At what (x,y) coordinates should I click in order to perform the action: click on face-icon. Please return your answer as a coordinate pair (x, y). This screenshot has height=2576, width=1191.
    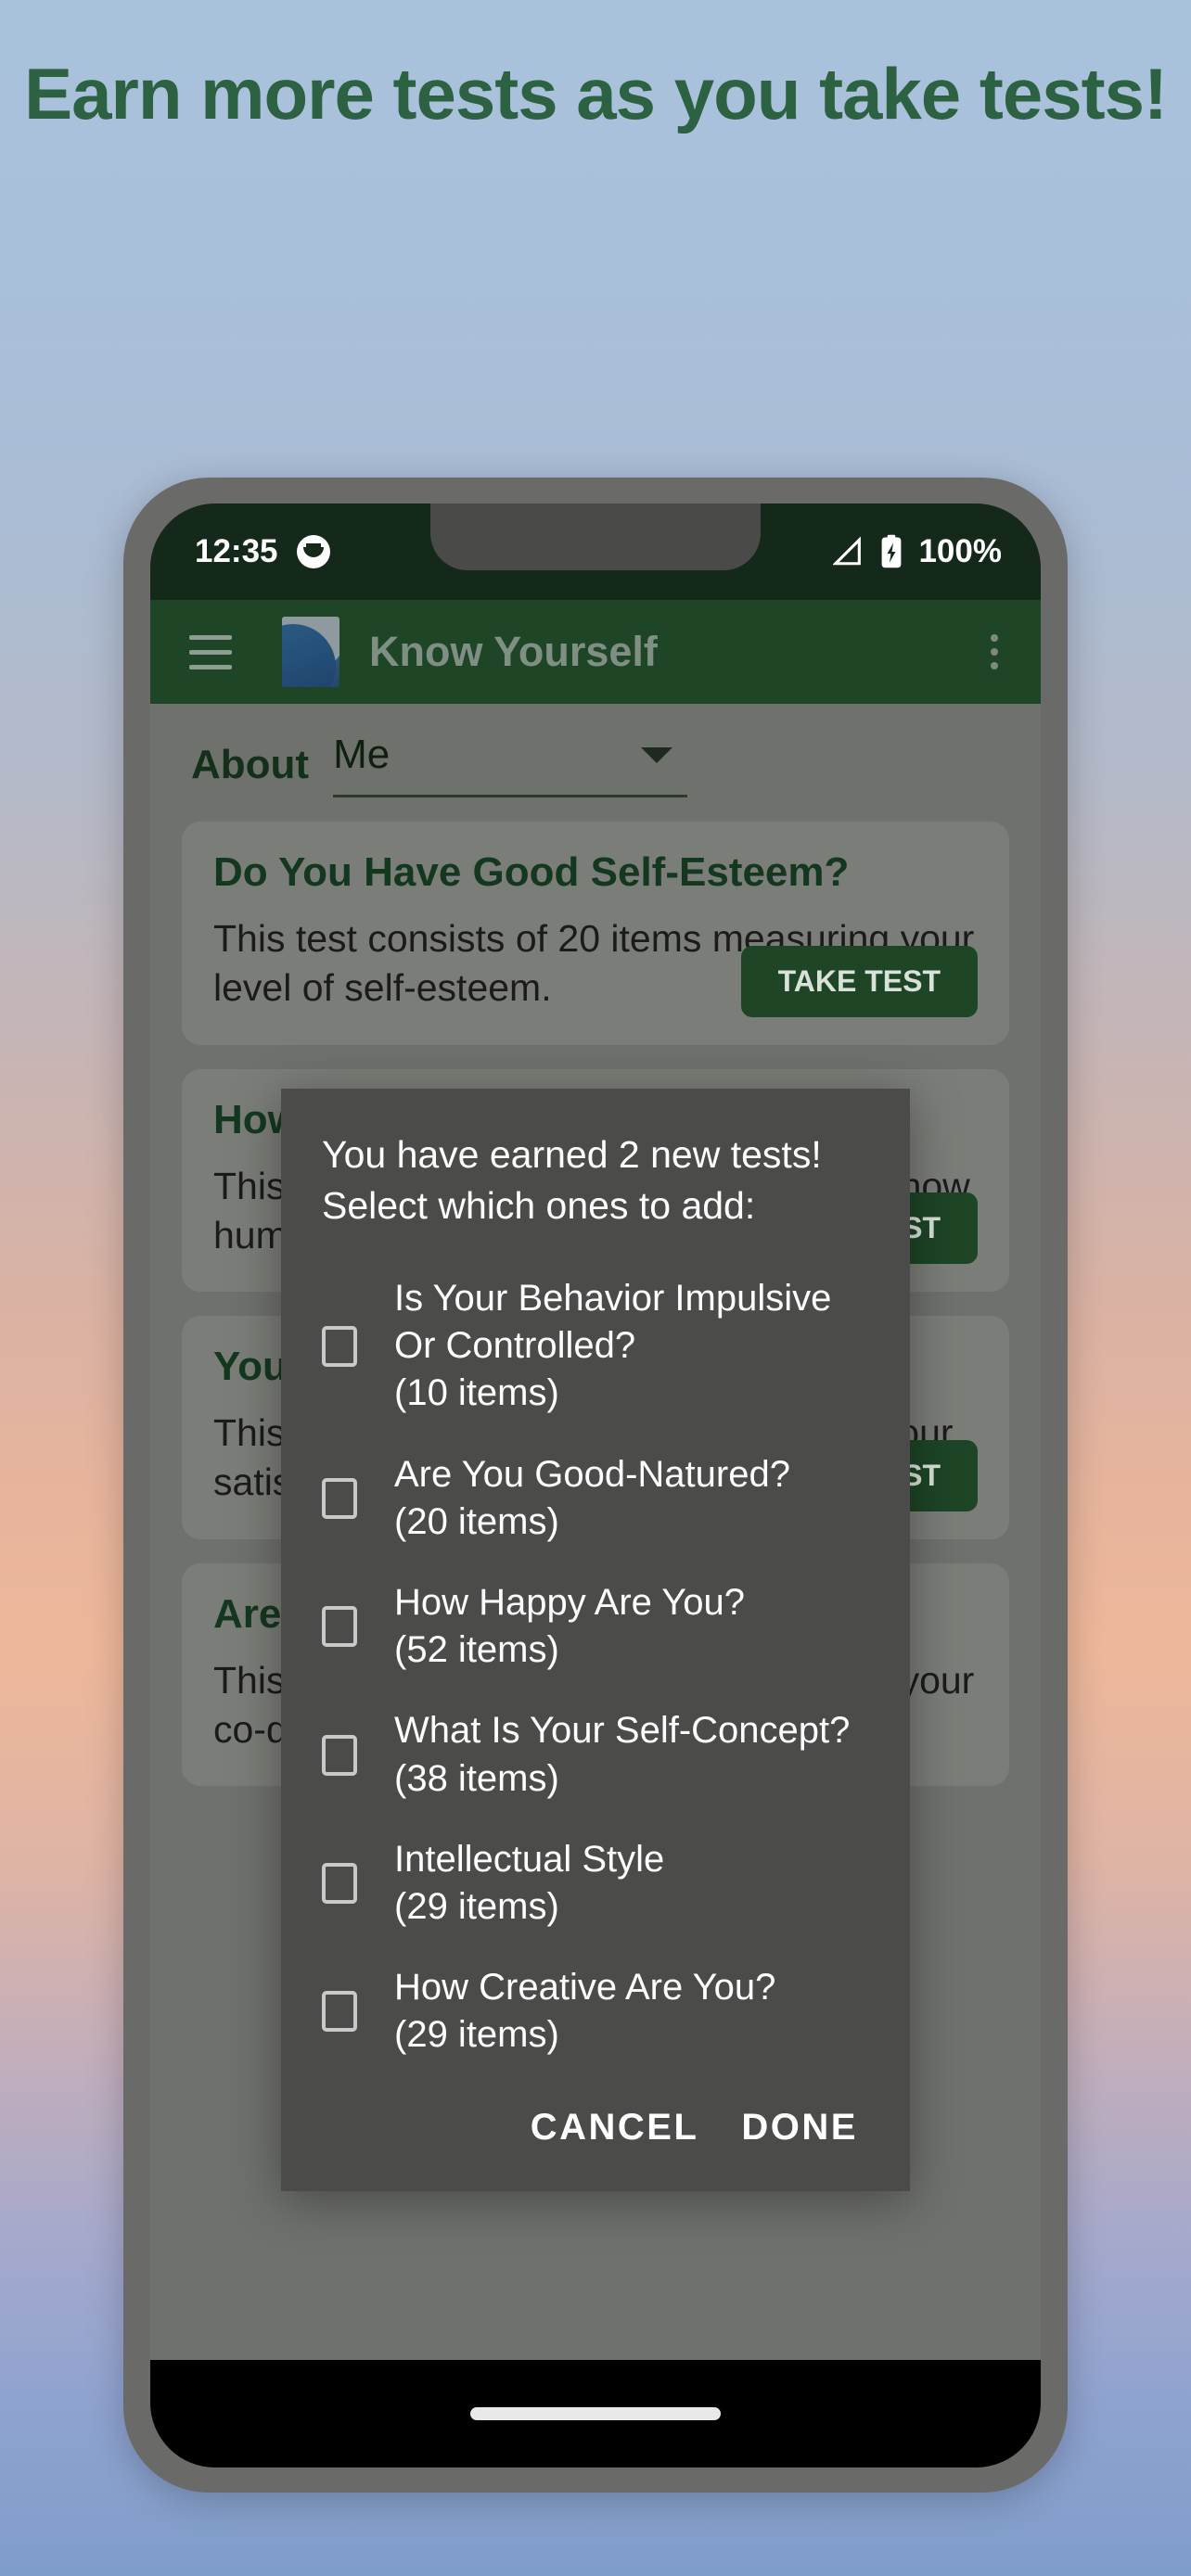
    Looking at the image, I should click on (313, 551).